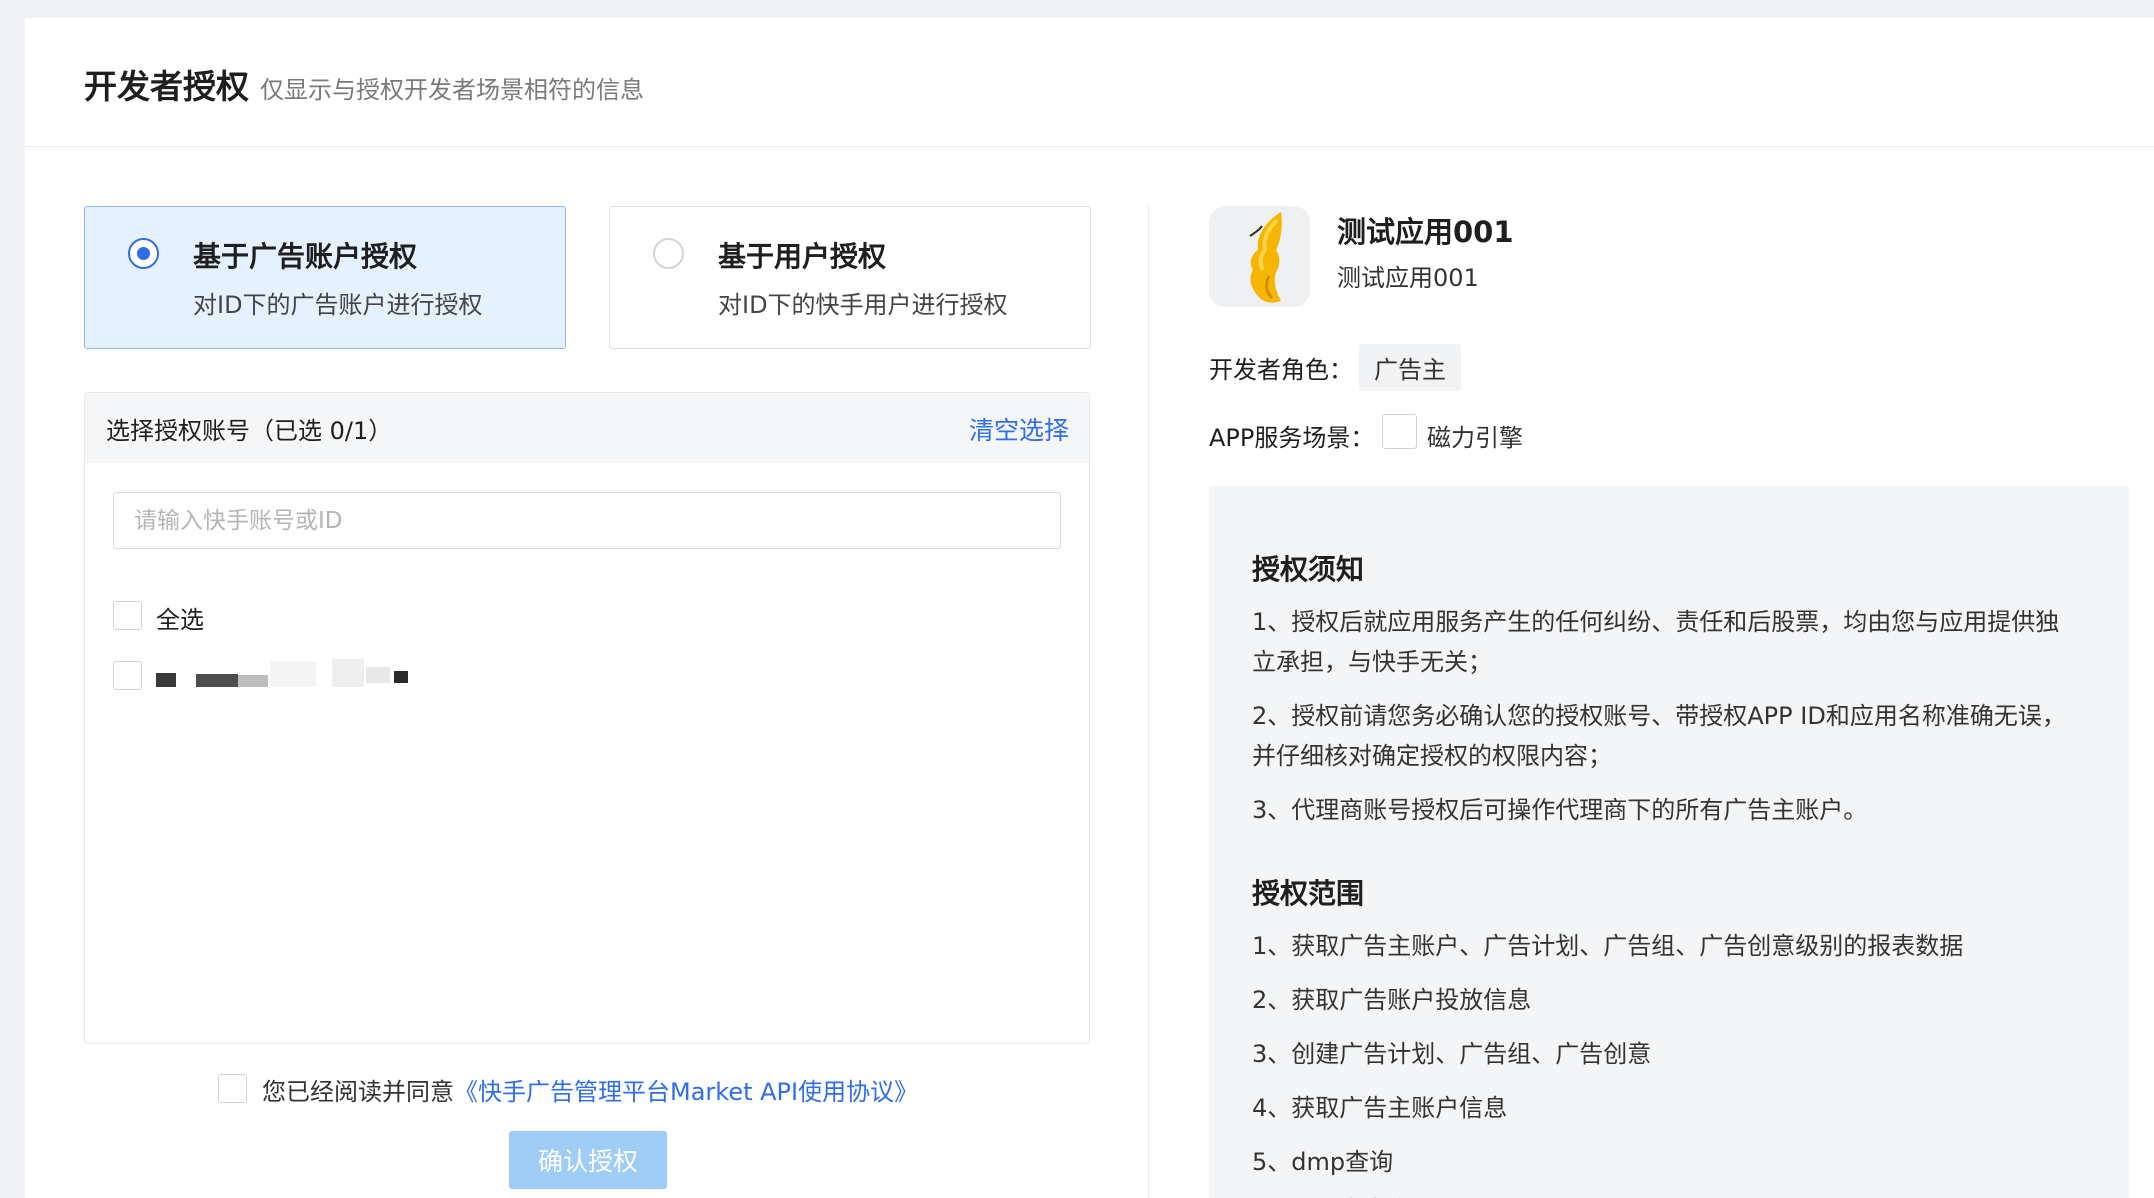 This screenshot has width=2154, height=1198. Describe the element at coordinates (305, 256) in the screenshot. I see `auth-option-title: 基于广告账户授权` at that location.